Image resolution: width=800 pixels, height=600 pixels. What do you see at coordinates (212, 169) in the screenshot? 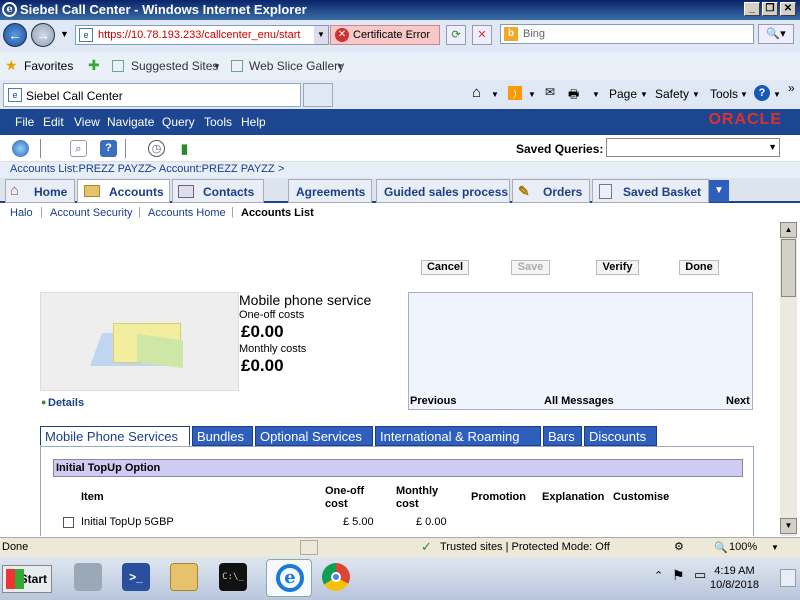
I see `breadcrumb-account: > Account:PREZZ PAYZZ` at bounding box center [212, 169].